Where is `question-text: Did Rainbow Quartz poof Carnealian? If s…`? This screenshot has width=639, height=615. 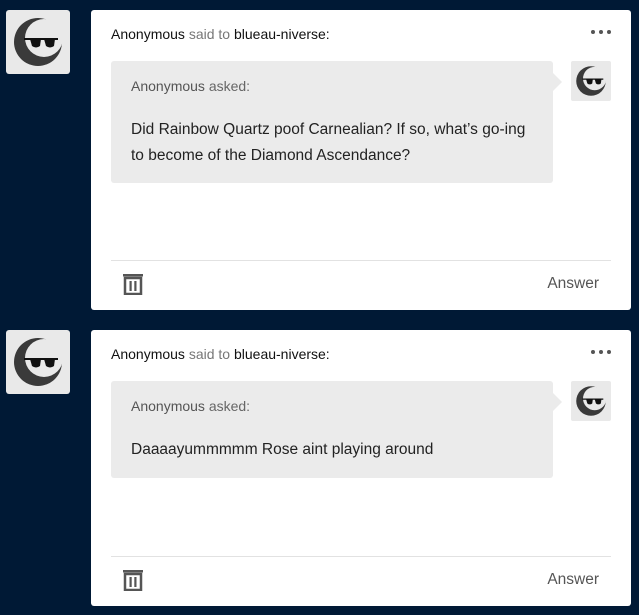 question-text: Did Rainbow Quartz poof Carnealian? If s… is located at coordinates (328, 142).